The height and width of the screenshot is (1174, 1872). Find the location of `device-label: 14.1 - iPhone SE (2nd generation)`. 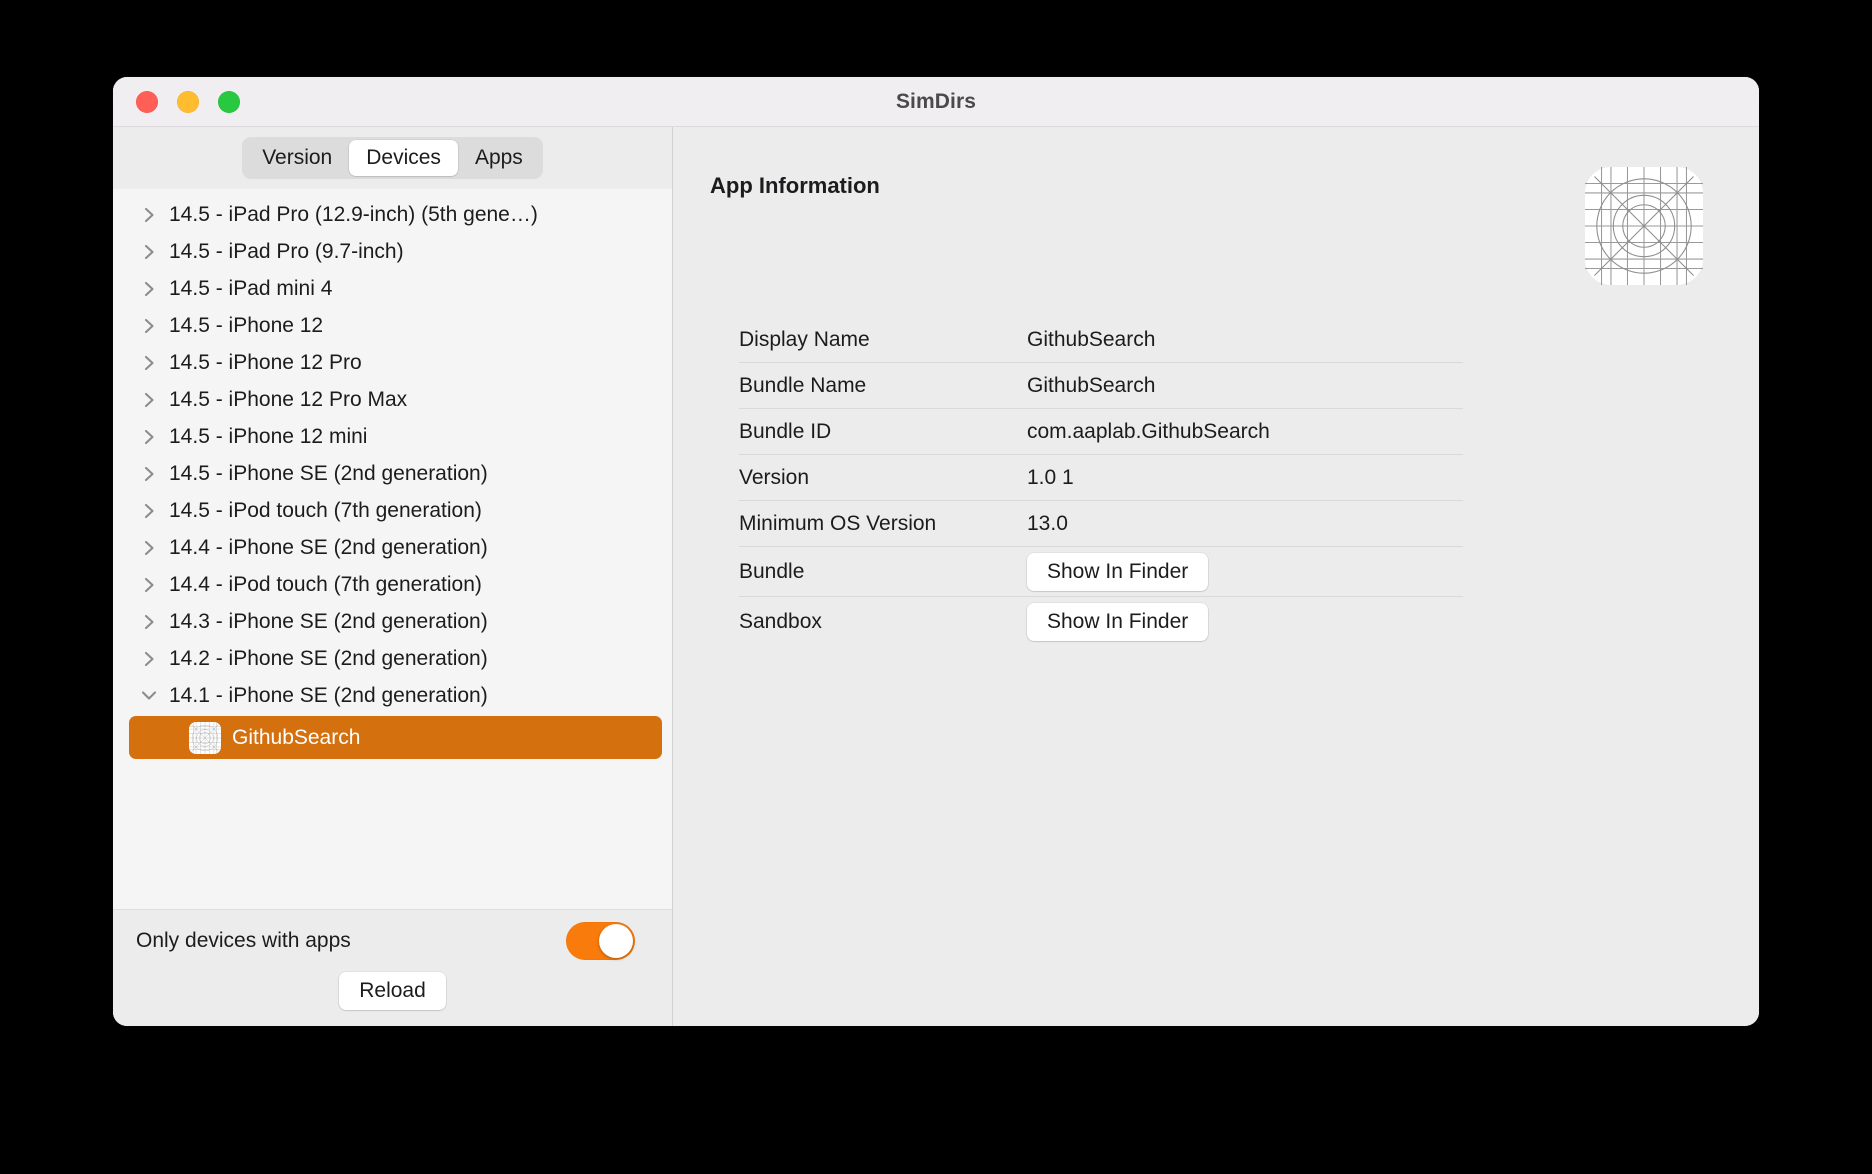

device-label: 14.1 - iPhone SE (2nd generation) is located at coordinates (328, 695).